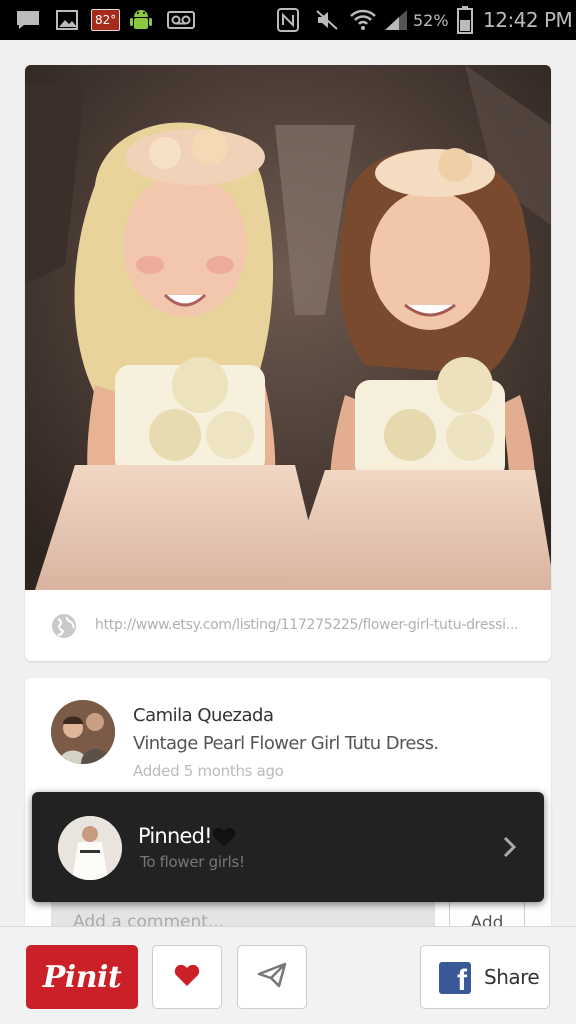 This screenshot has width=576, height=1024. I want to click on share-label: Share, so click(512, 977).